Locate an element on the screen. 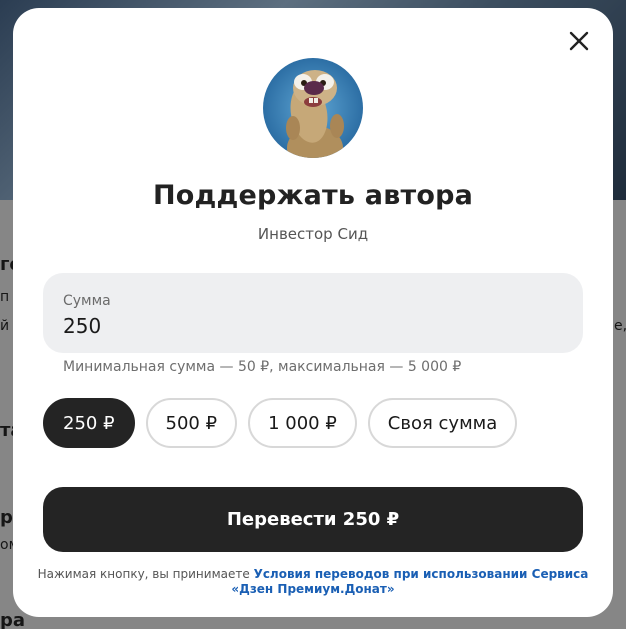  preset-250-button: 250 ₽ is located at coordinates (89, 423).